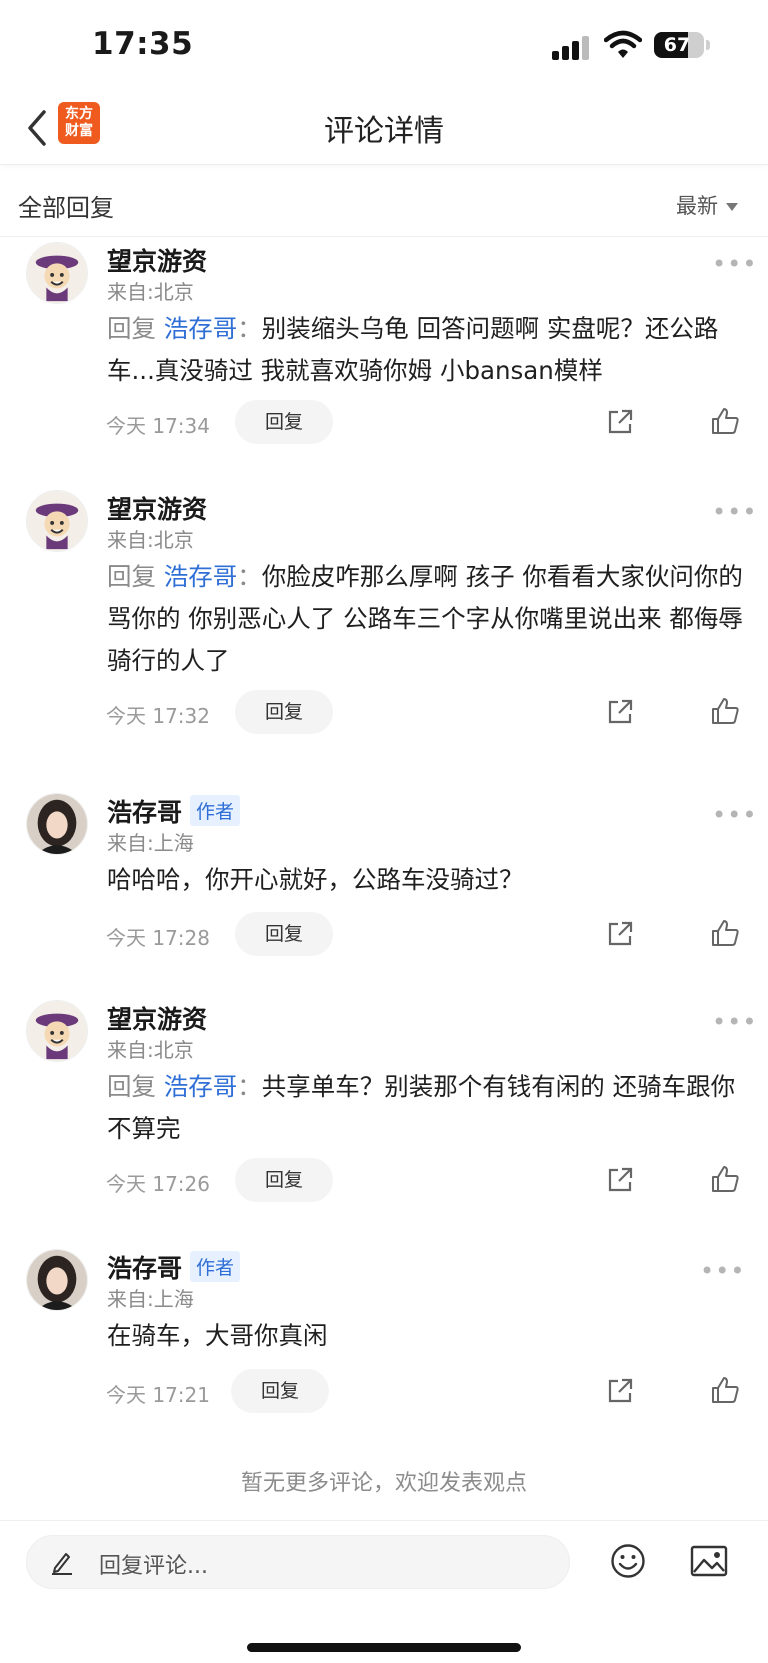  What do you see at coordinates (421, 1107) in the screenshot?
I see `comment-text: 回复 浩存哥：共享单车？别装那个有钱有闲的 还骑车跟你不算完` at bounding box center [421, 1107].